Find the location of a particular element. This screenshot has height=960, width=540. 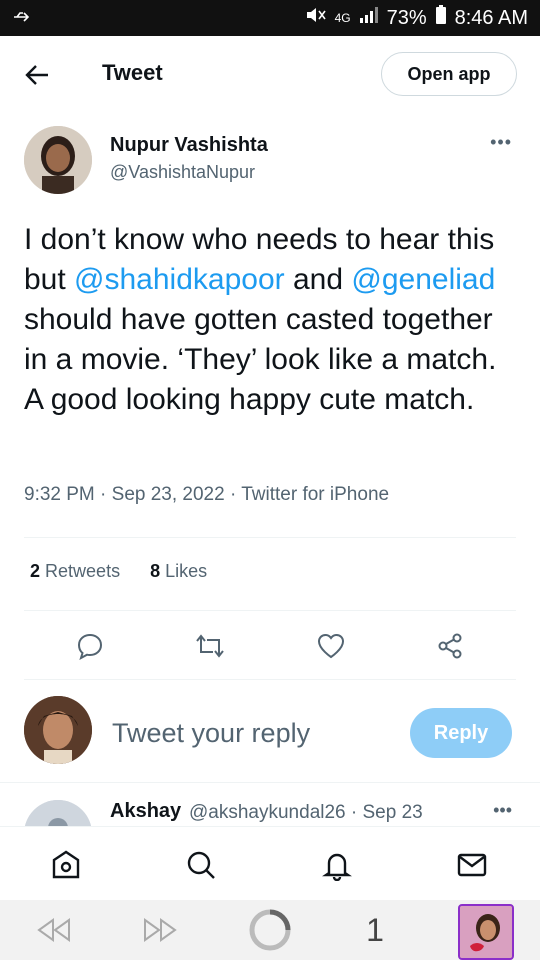

tweet-author: Nupur Vashishta @VashishtaNupur ••• is located at coordinates (270, 162).